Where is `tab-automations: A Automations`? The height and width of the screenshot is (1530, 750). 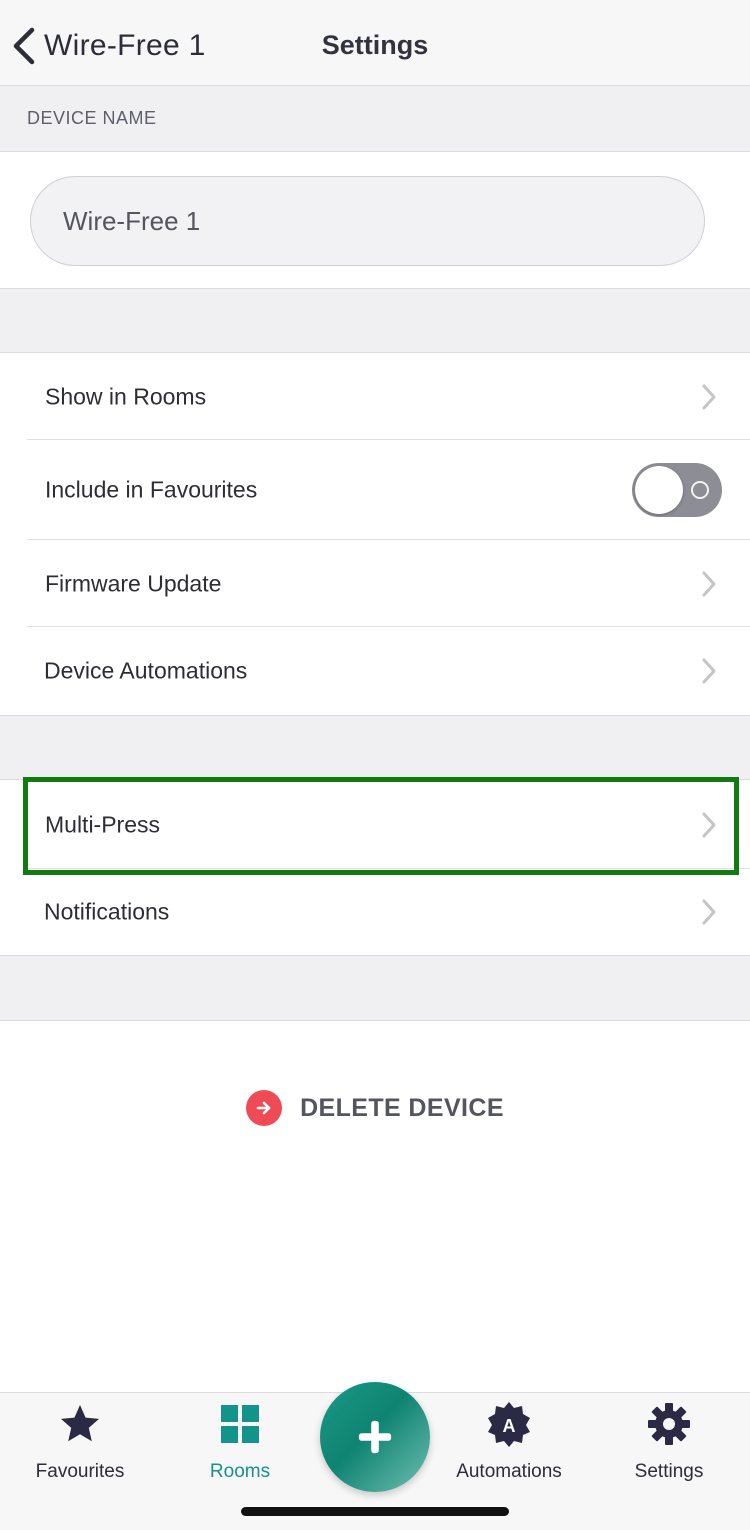
tab-automations: A Automations is located at coordinates (509, 1441).